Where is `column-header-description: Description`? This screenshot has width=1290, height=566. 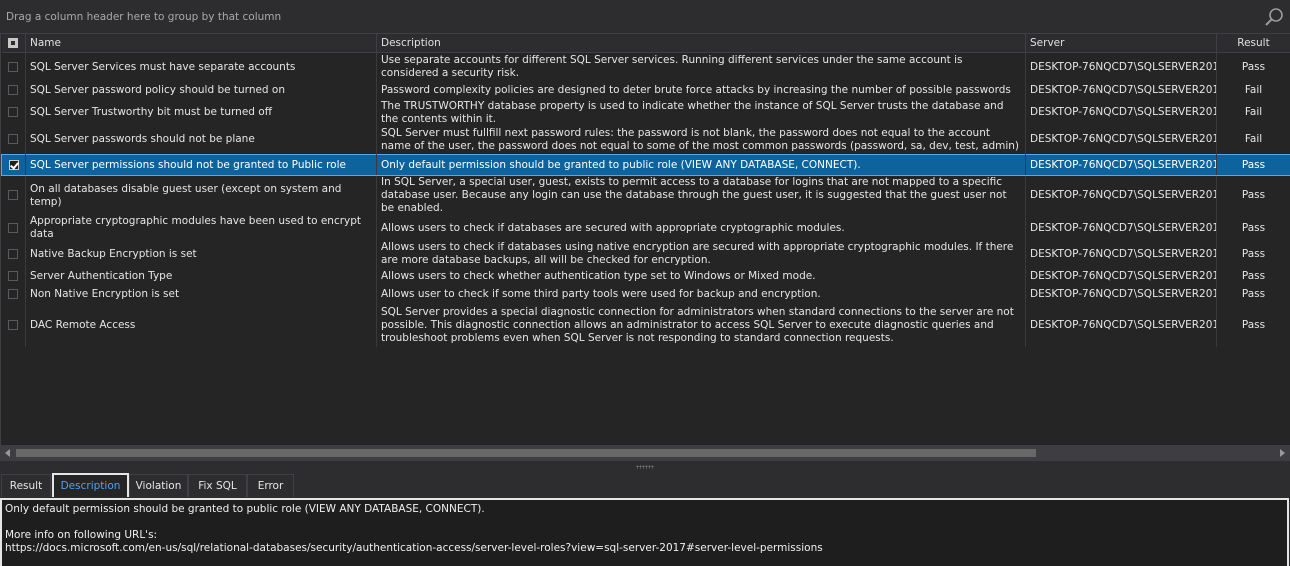 column-header-description: Description is located at coordinates (701, 43).